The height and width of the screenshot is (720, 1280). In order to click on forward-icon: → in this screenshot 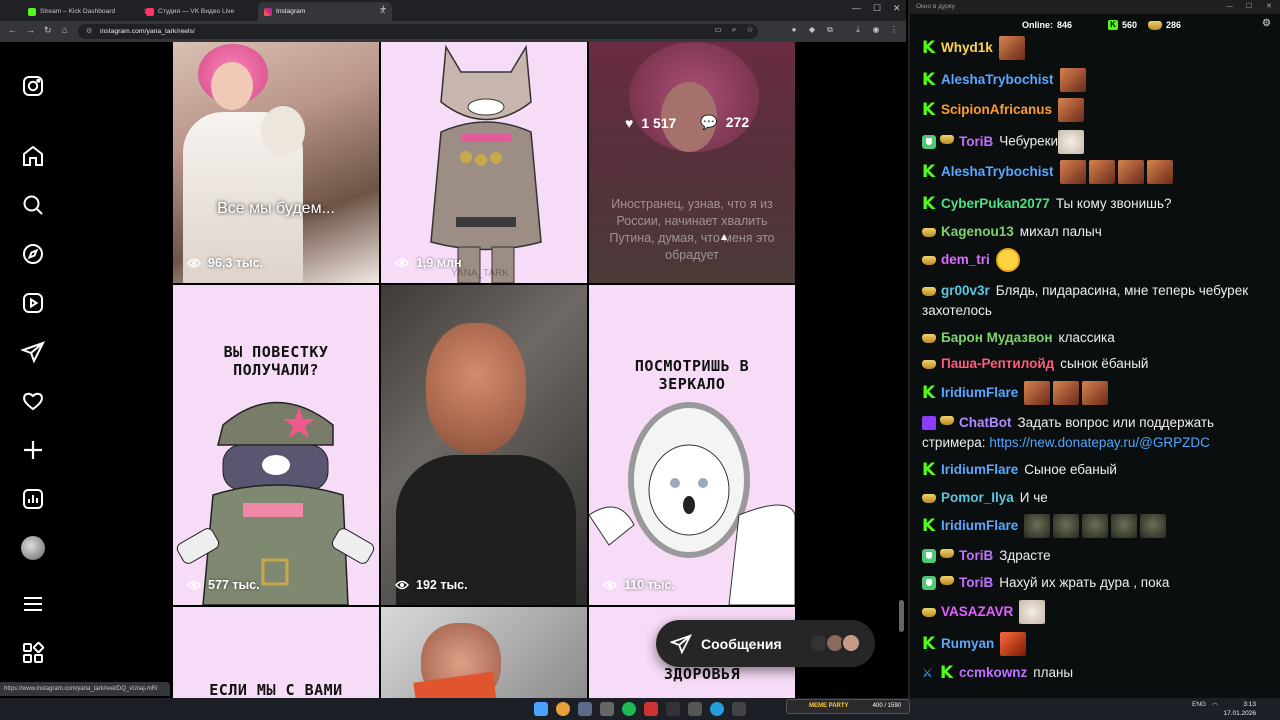, I will do `click(30, 30)`.